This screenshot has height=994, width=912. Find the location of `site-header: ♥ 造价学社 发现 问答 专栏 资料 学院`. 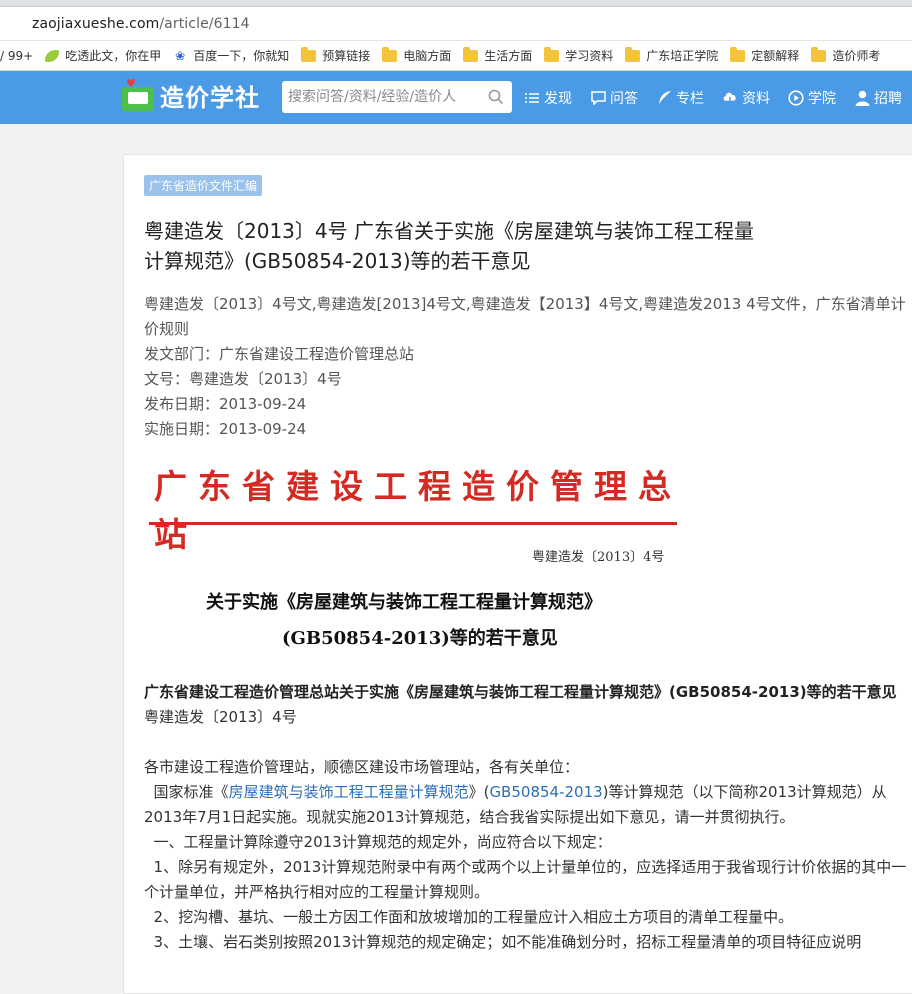

site-header: ♥ 造价学社 发现 问答 专栏 资料 学院 is located at coordinates (456, 97).